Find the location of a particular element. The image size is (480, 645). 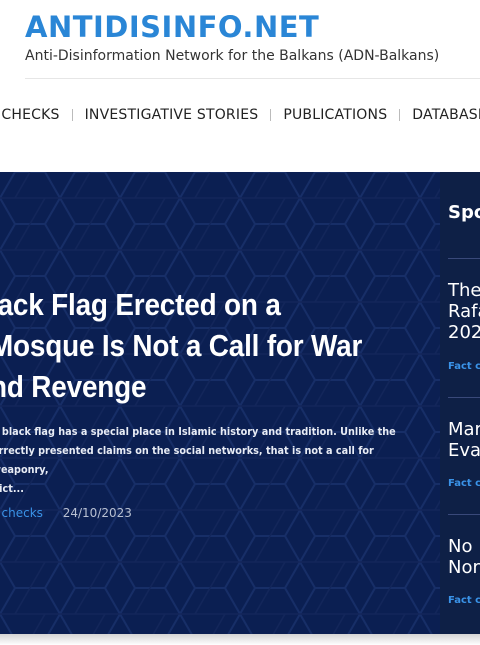

sidebar-heading: Spo is located at coordinates (464, 212).